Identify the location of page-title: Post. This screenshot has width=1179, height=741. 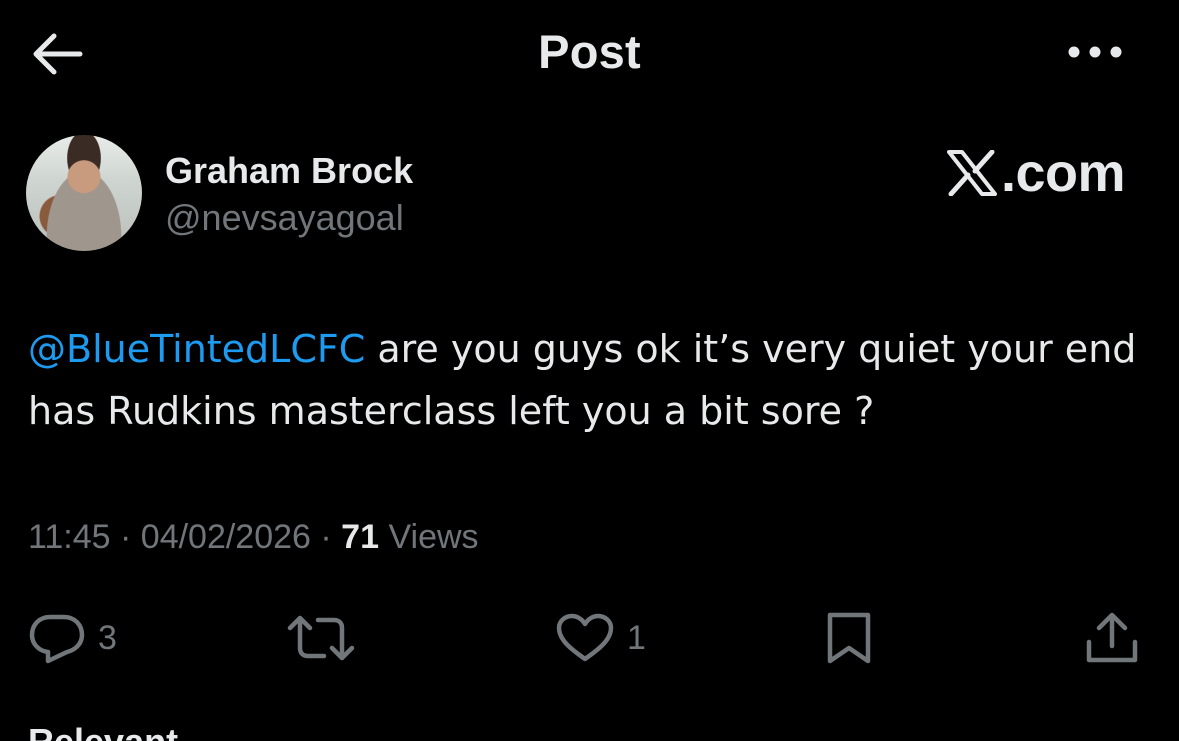
(589, 51).